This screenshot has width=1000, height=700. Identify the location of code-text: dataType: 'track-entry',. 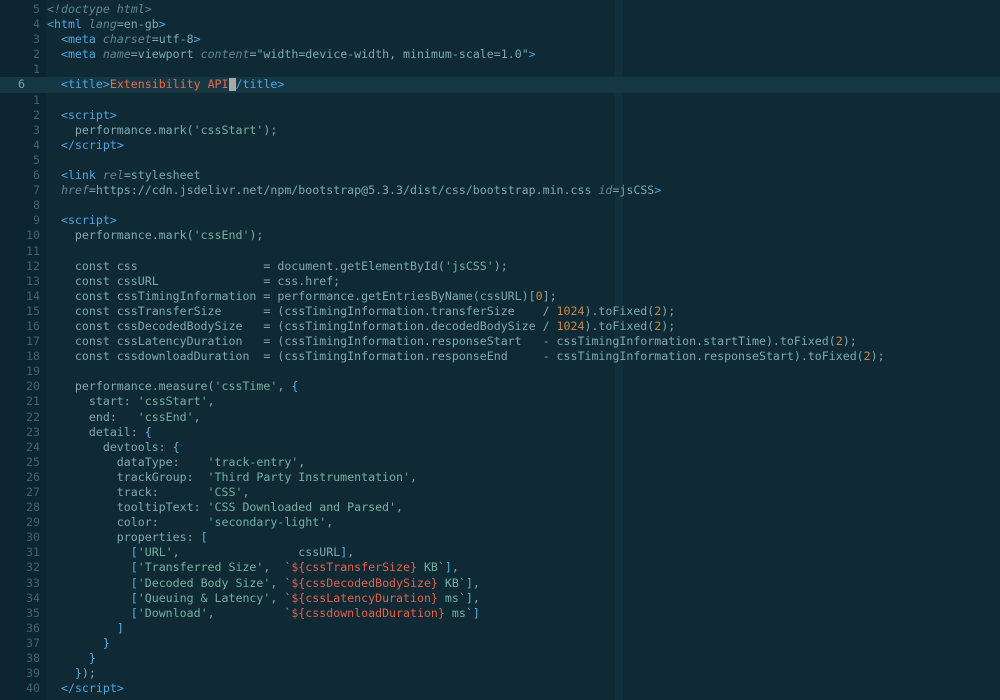
(176, 462).